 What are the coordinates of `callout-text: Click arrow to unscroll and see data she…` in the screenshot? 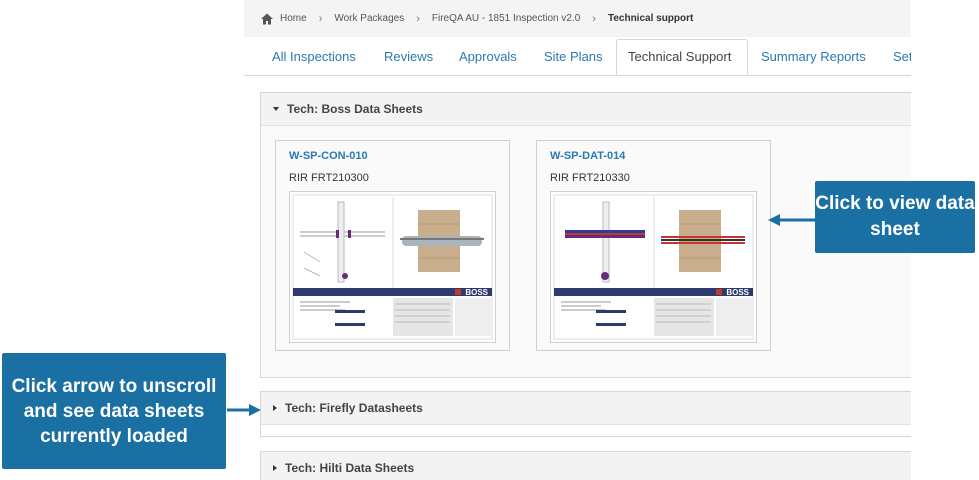 It's located at (114, 411).